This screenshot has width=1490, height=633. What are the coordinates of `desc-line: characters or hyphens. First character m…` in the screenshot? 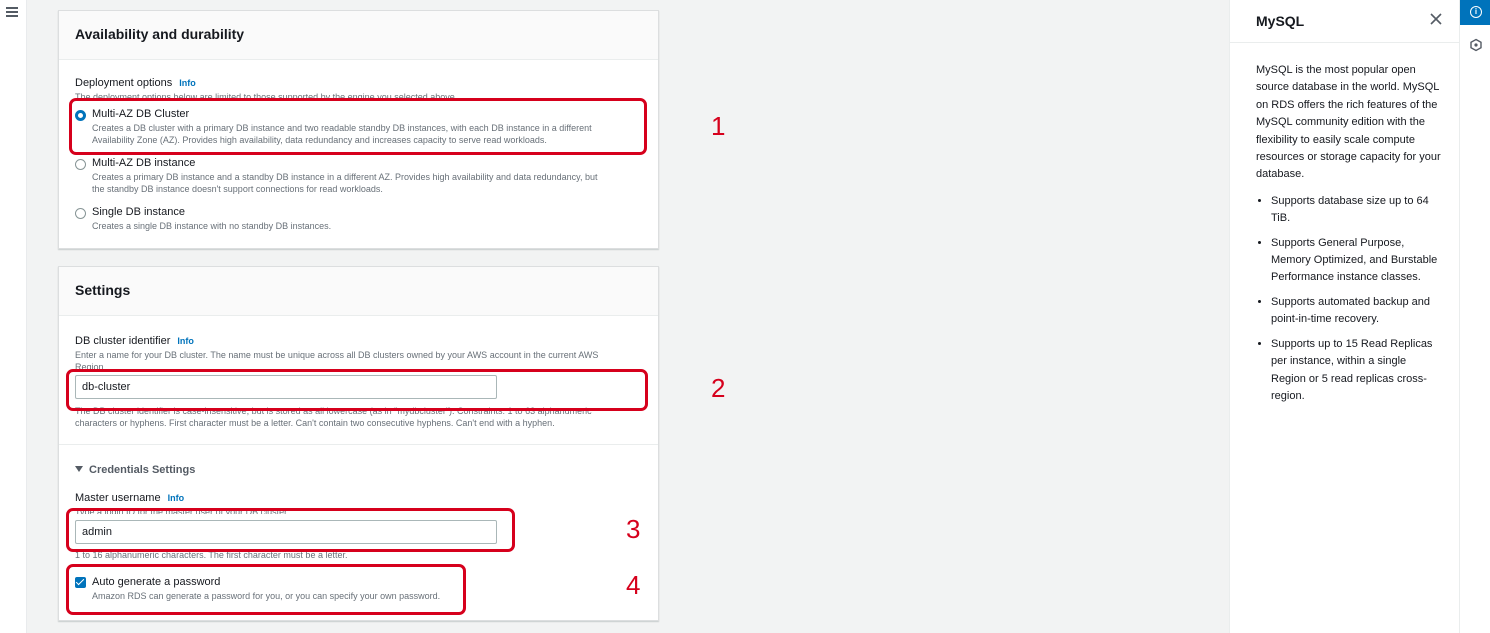 It's located at (315, 423).